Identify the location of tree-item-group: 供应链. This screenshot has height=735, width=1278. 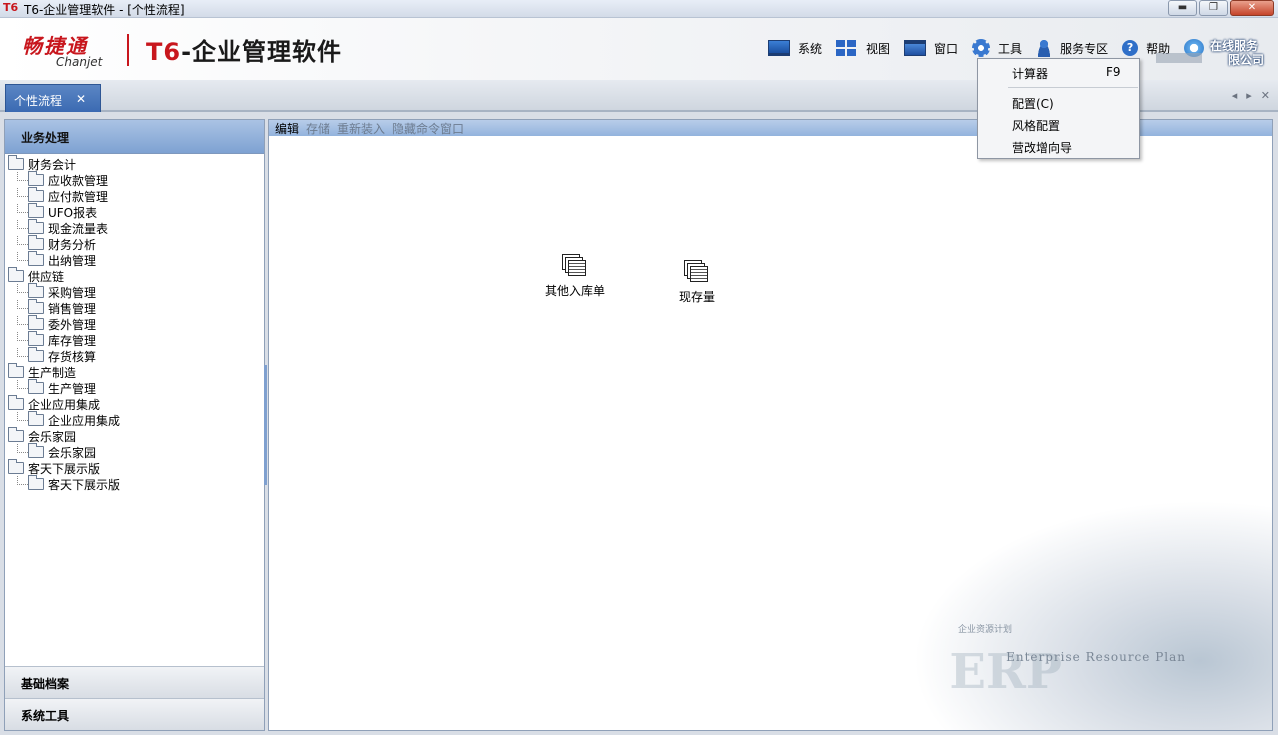
(136, 275).